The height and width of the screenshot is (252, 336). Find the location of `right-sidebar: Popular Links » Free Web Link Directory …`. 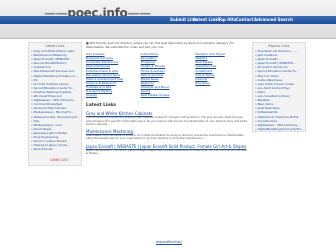

right-sidebar: Popular Links » Free Web Link Directory … is located at coordinates (279, 87).